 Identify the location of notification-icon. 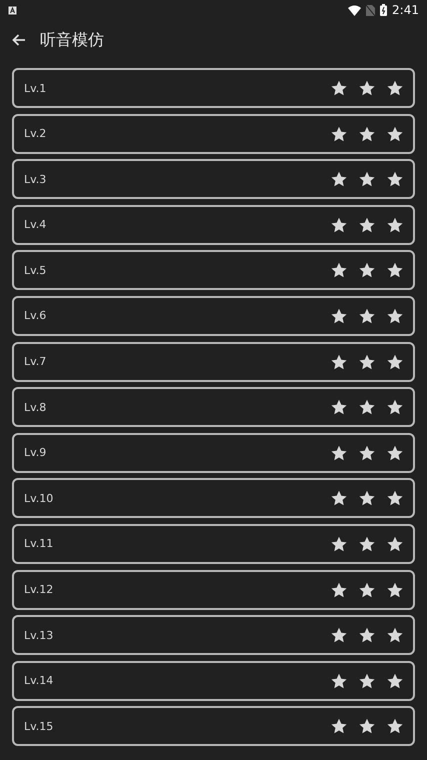
(12, 10).